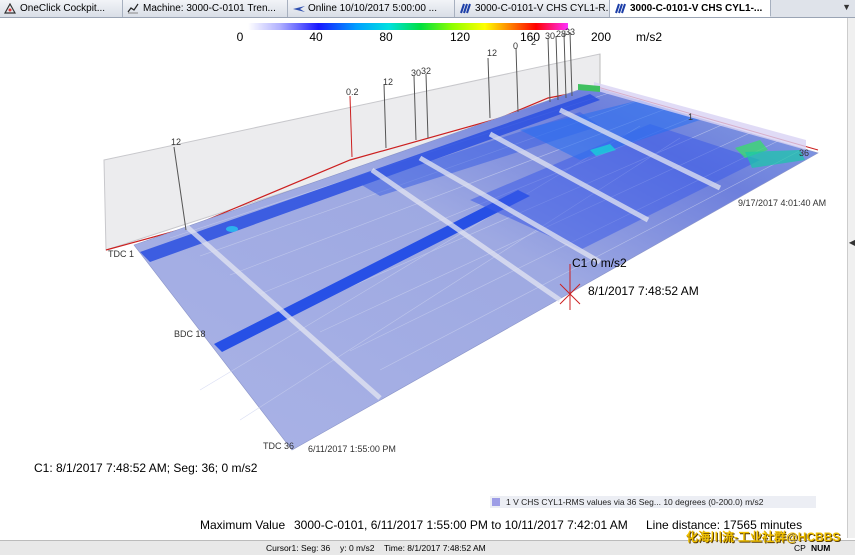 This screenshot has height=555, width=855. Describe the element at coordinates (516, 46) in the screenshot. I see `peak-label: 0` at that location.